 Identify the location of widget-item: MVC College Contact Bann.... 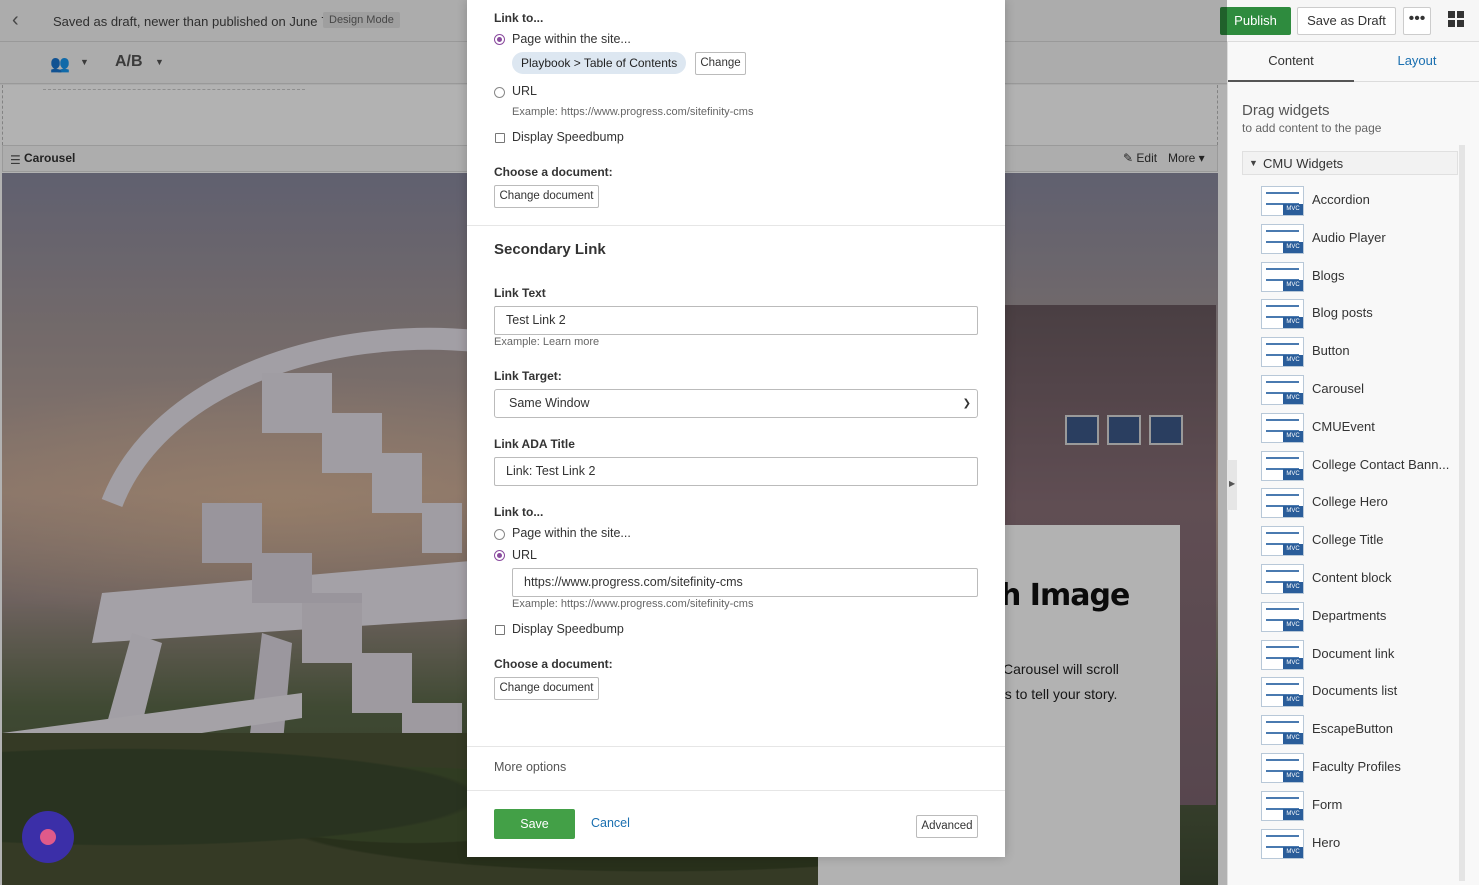
(1363, 464).